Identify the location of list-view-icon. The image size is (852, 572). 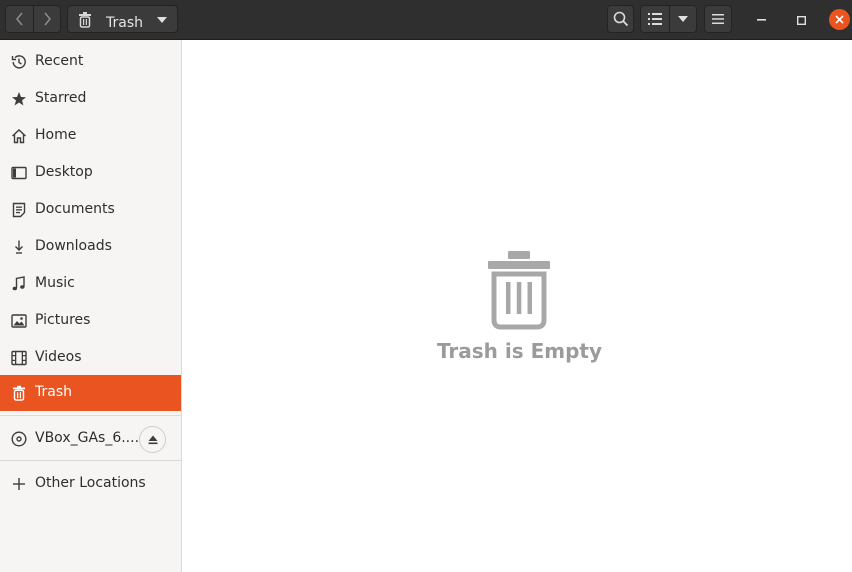
(655, 19).